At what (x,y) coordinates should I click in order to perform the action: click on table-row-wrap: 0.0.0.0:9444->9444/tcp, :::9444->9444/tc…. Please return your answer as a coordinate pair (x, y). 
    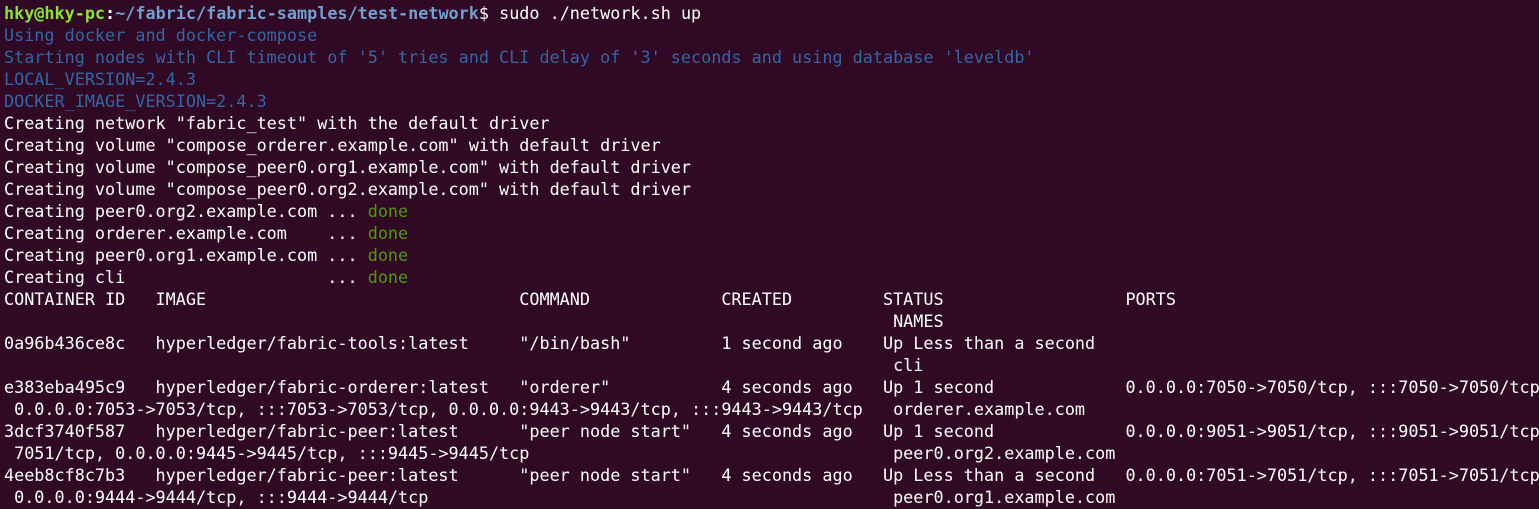
    Looking at the image, I should click on (560, 497).